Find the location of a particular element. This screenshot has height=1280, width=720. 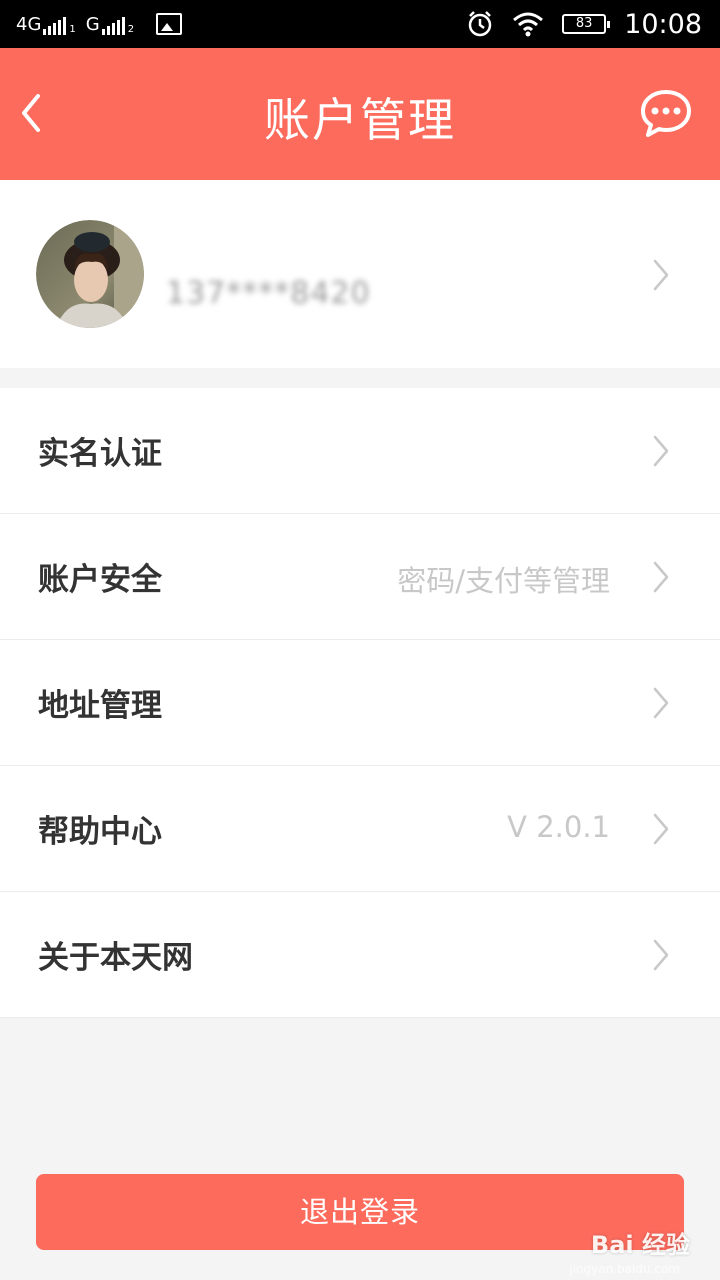

menu-item-label: 地址管理 is located at coordinates (100, 706).